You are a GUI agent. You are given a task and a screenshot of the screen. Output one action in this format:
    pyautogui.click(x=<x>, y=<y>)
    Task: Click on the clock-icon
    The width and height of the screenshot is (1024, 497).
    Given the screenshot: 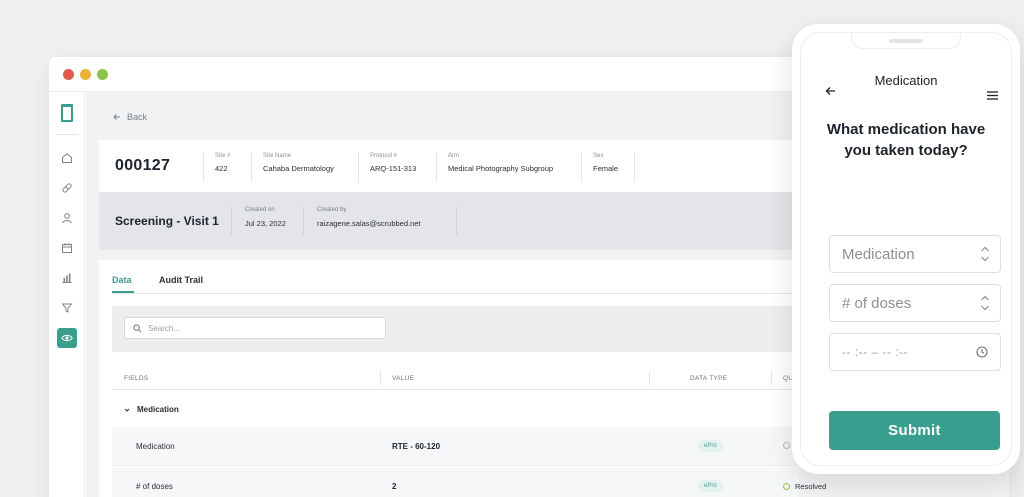 What is the action you would take?
    pyautogui.click(x=982, y=352)
    